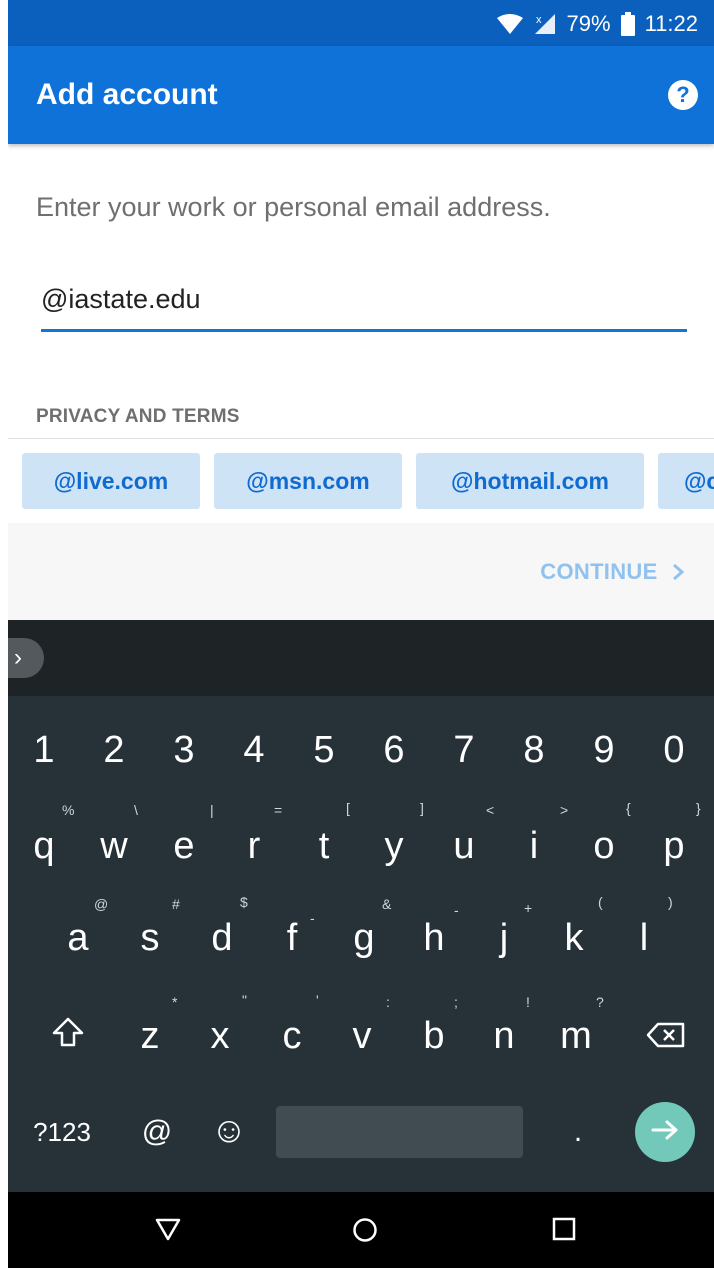 The image size is (714, 1268). I want to click on key-hint: +, so click(528, 908).